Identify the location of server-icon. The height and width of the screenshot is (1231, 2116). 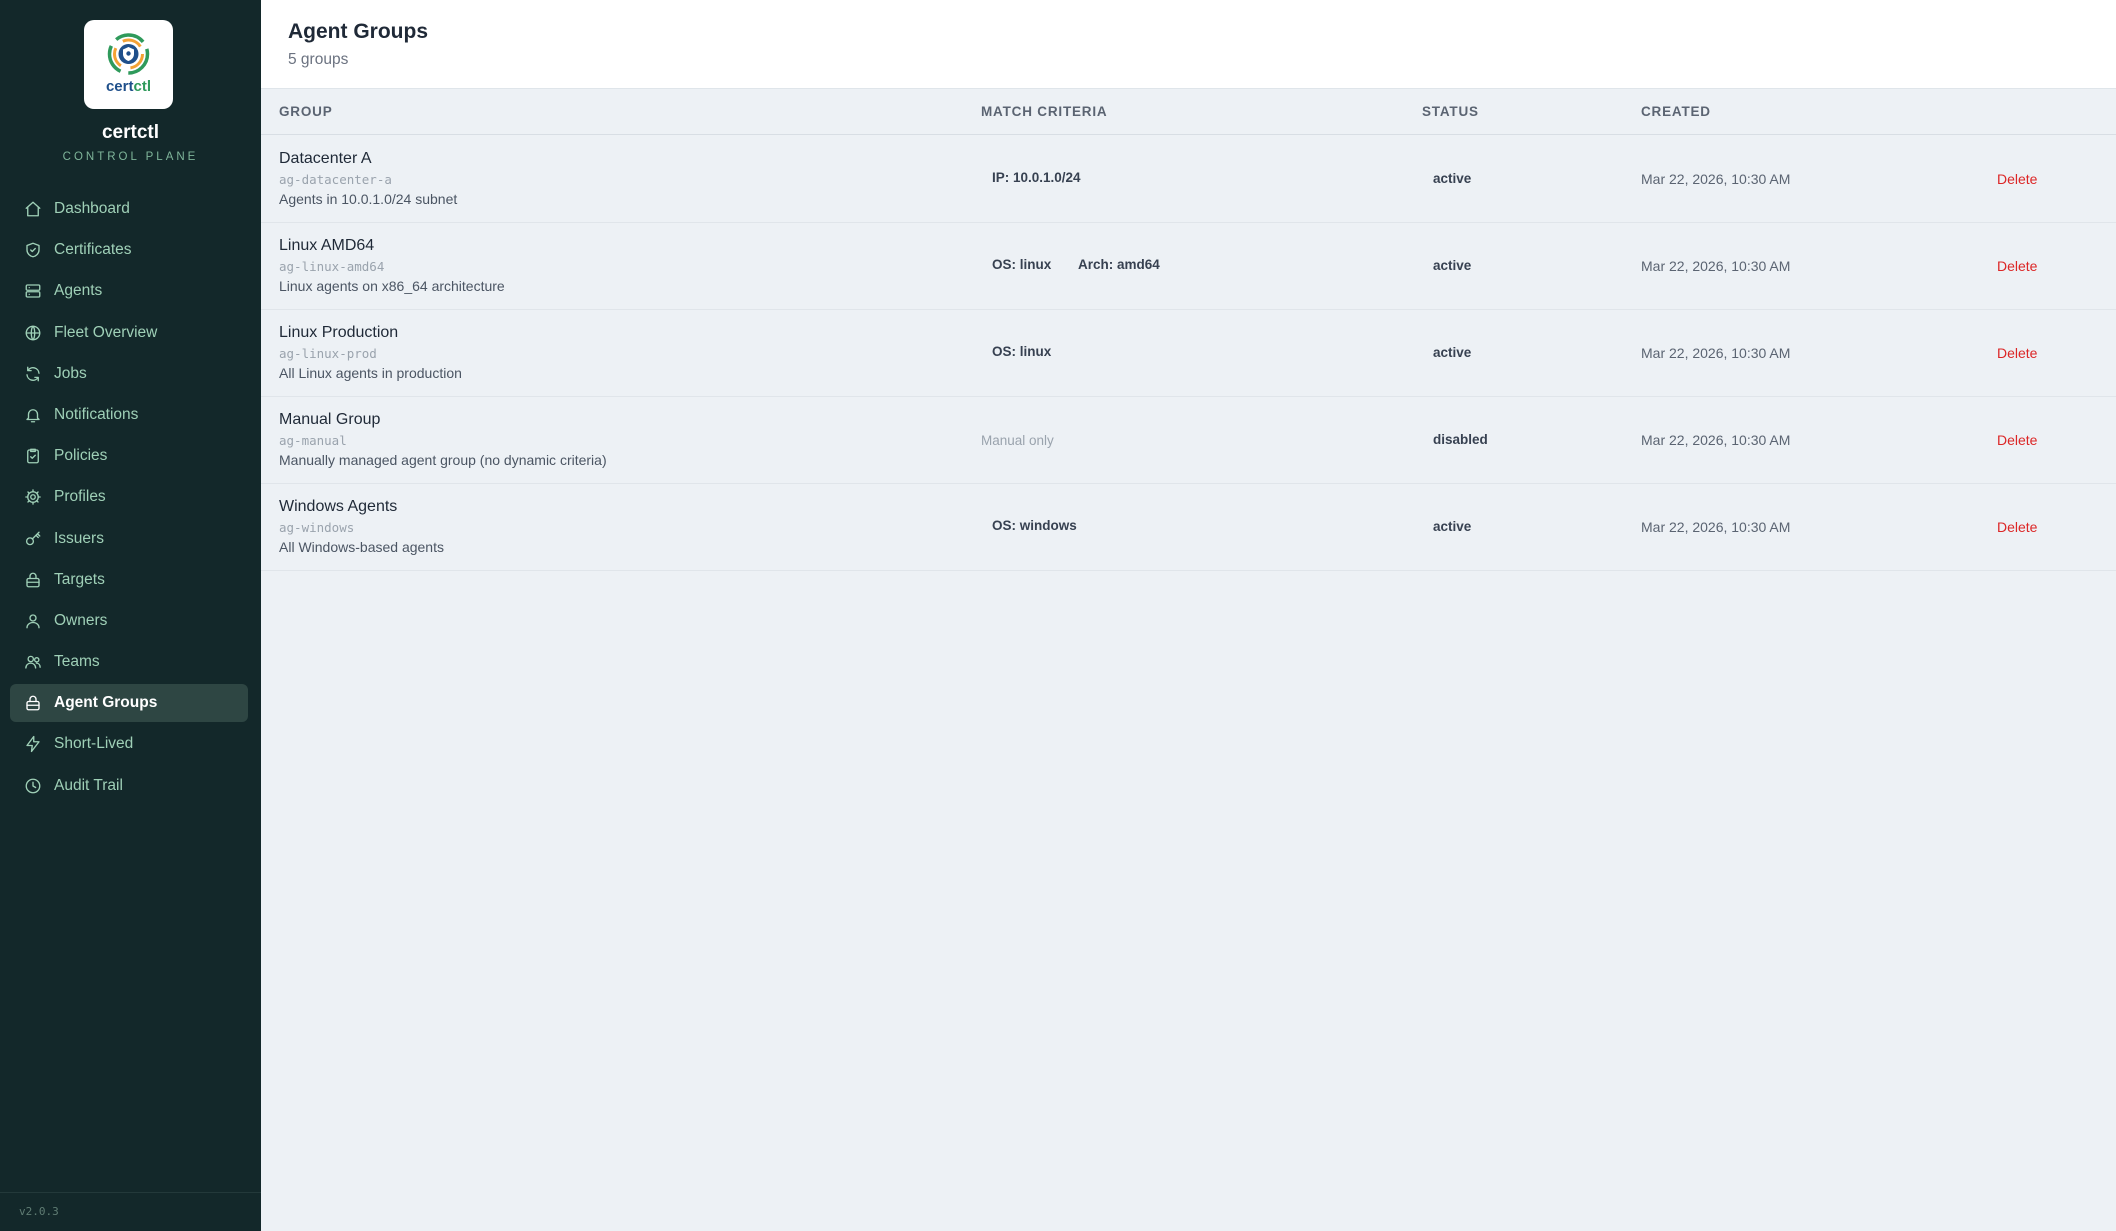
(33, 291).